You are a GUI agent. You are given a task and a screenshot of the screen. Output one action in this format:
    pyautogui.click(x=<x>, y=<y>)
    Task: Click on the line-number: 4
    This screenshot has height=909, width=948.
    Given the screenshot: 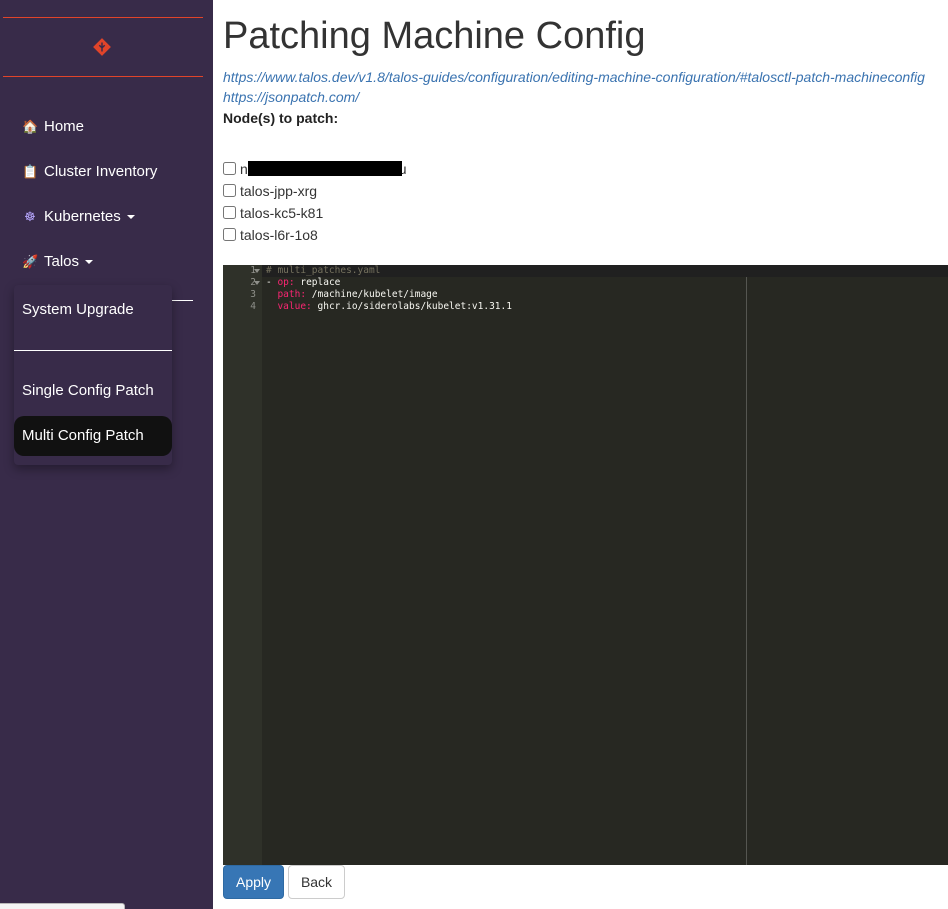 What is the action you would take?
    pyautogui.click(x=253, y=306)
    